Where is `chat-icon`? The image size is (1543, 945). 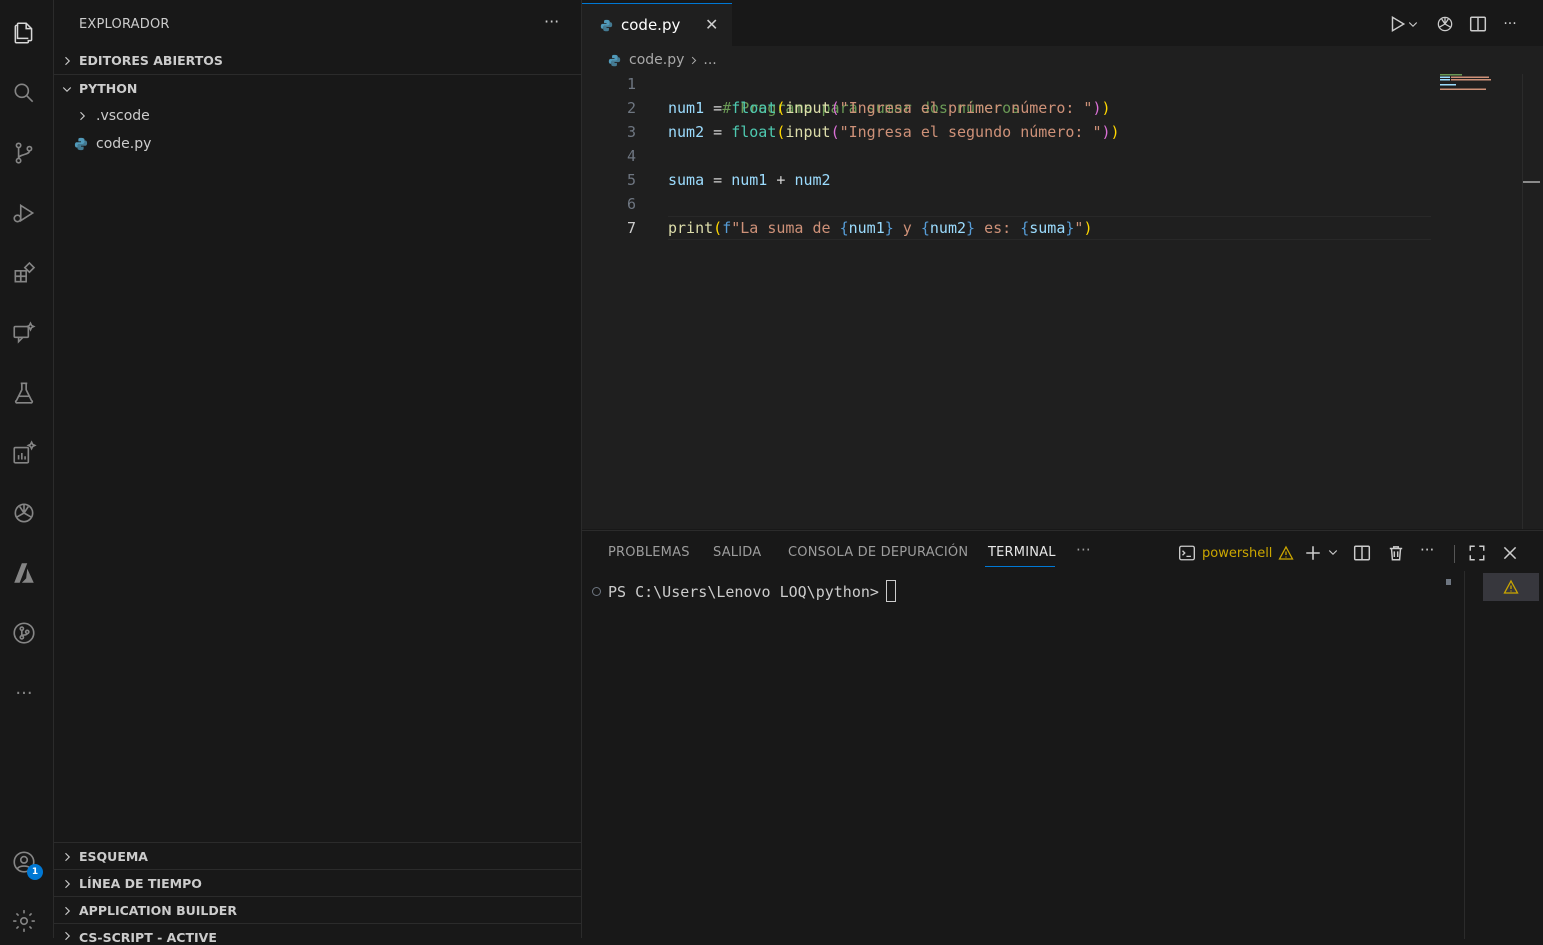
chat-icon is located at coordinates (24, 333).